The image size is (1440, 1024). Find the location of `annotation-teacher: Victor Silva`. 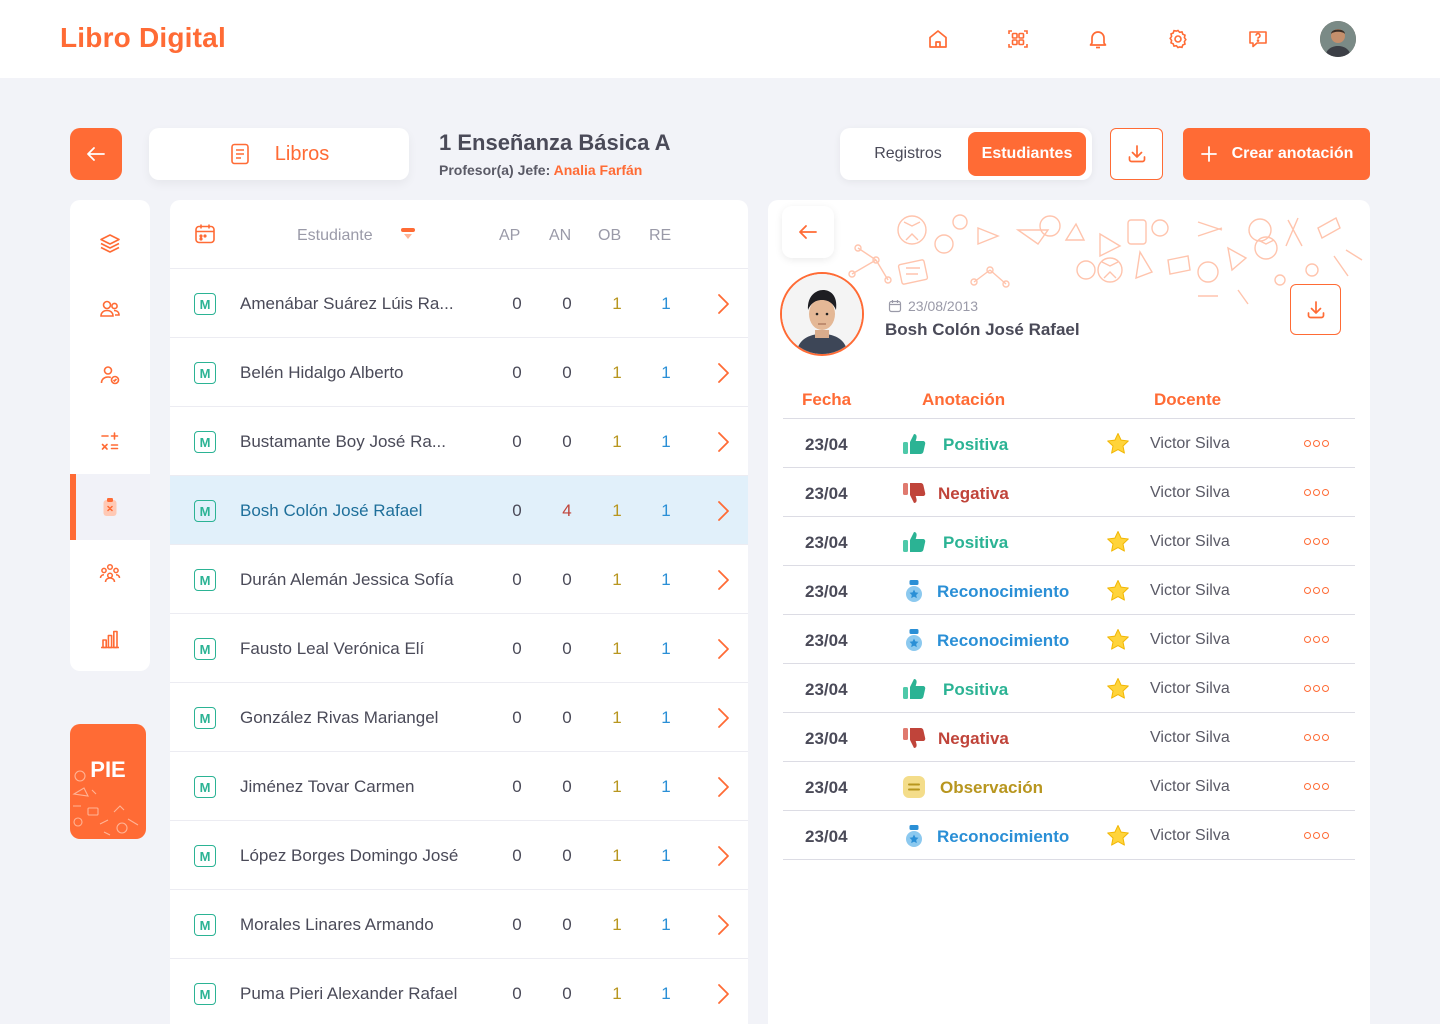

annotation-teacher: Victor Silva is located at coordinates (1190, 786).